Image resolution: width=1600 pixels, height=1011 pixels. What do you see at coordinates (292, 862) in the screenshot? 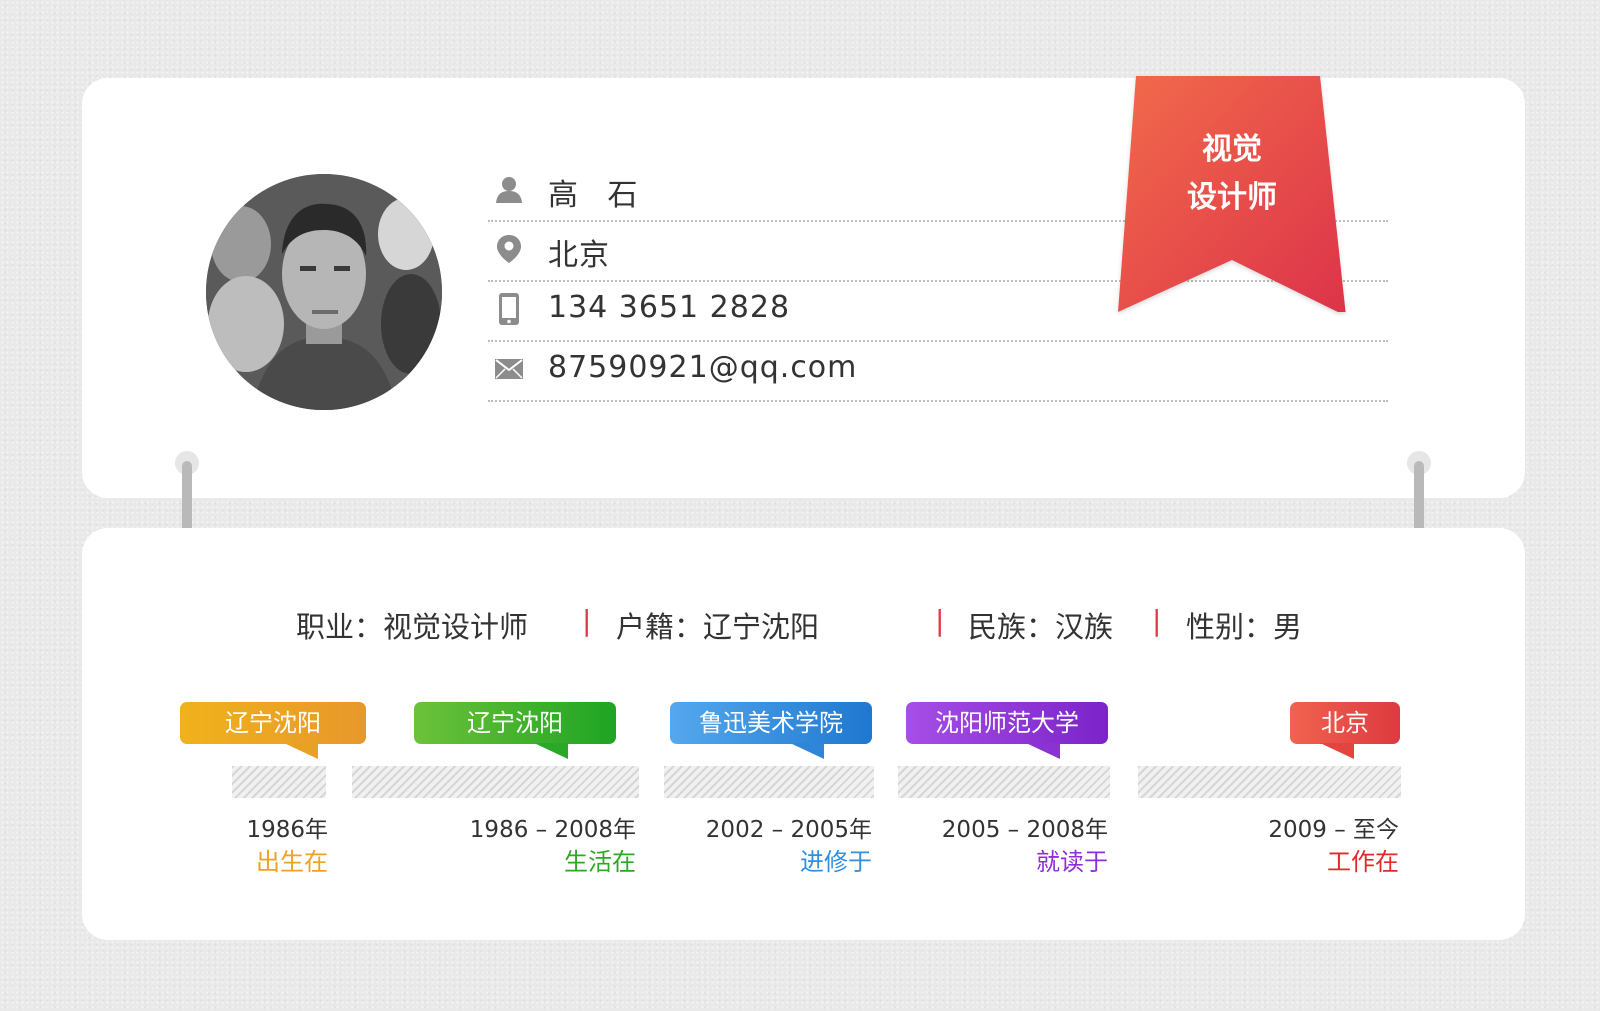
I see `timeline-label: 出生在` at bounding box center [292, 862].